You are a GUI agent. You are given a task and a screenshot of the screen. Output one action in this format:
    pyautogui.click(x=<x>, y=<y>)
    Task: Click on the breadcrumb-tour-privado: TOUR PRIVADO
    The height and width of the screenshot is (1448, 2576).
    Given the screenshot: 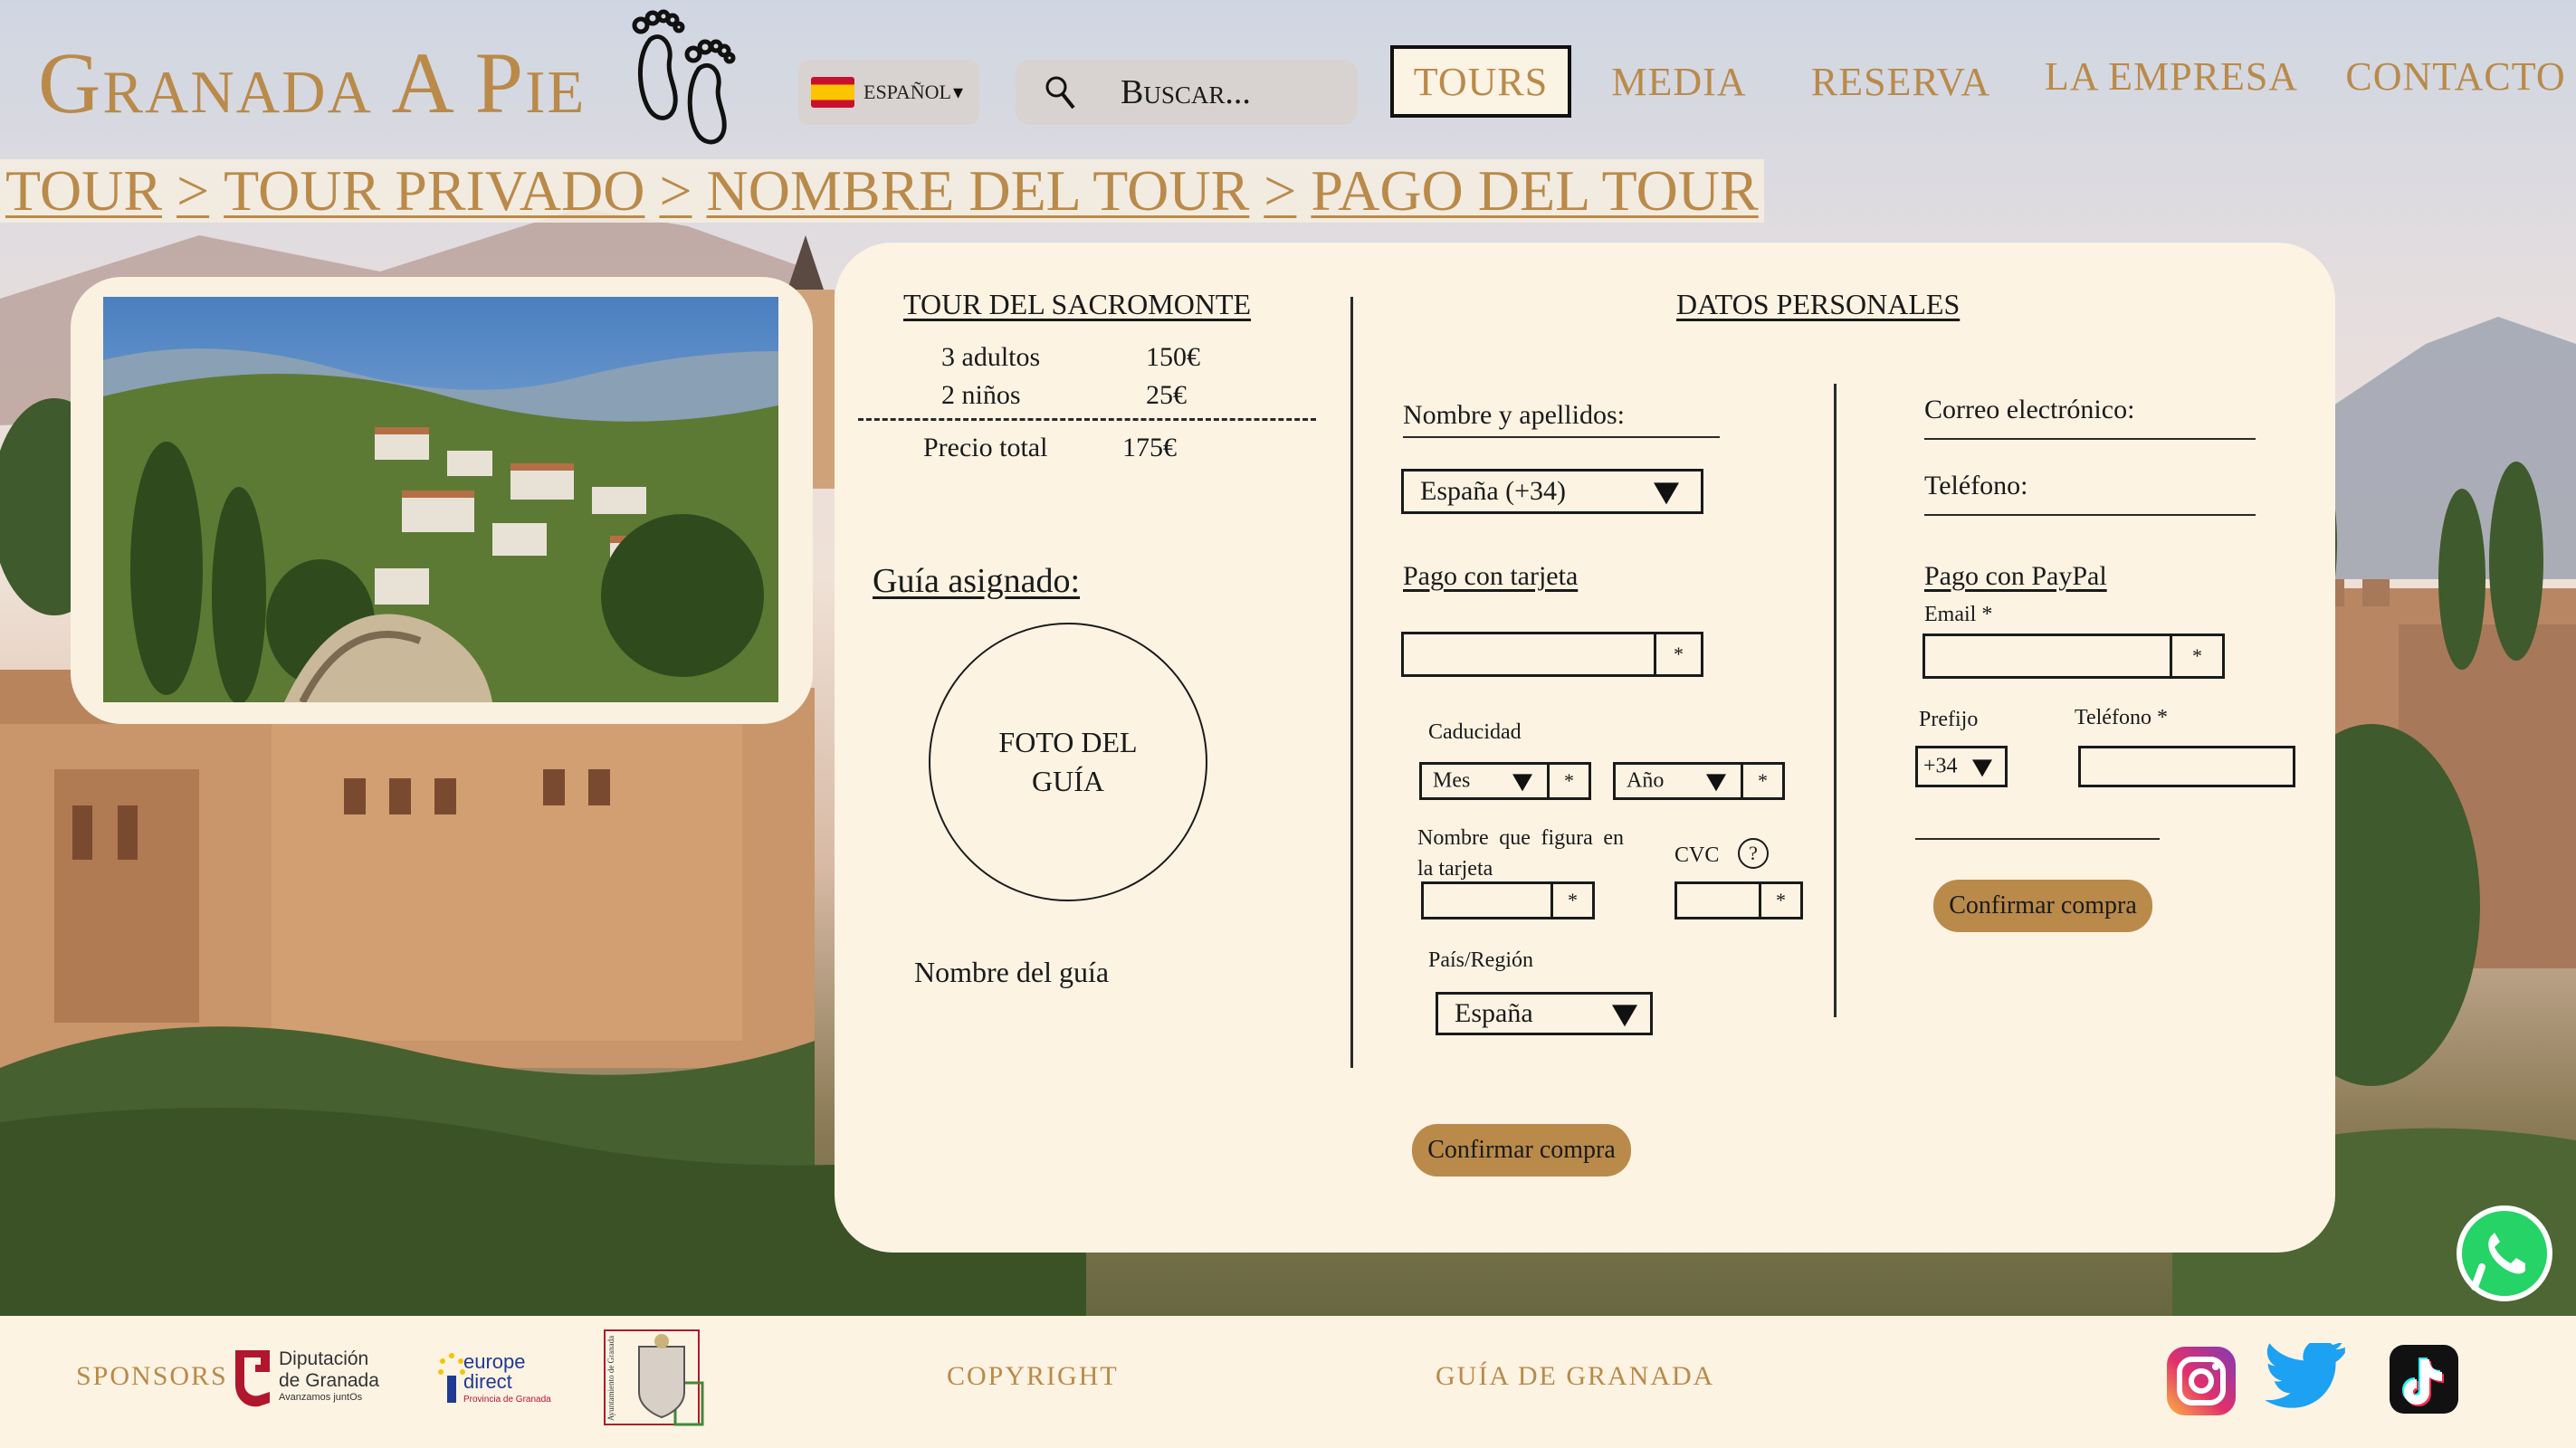 What is the action you would take?
    pyautogui.click(x=434, y=191)
    